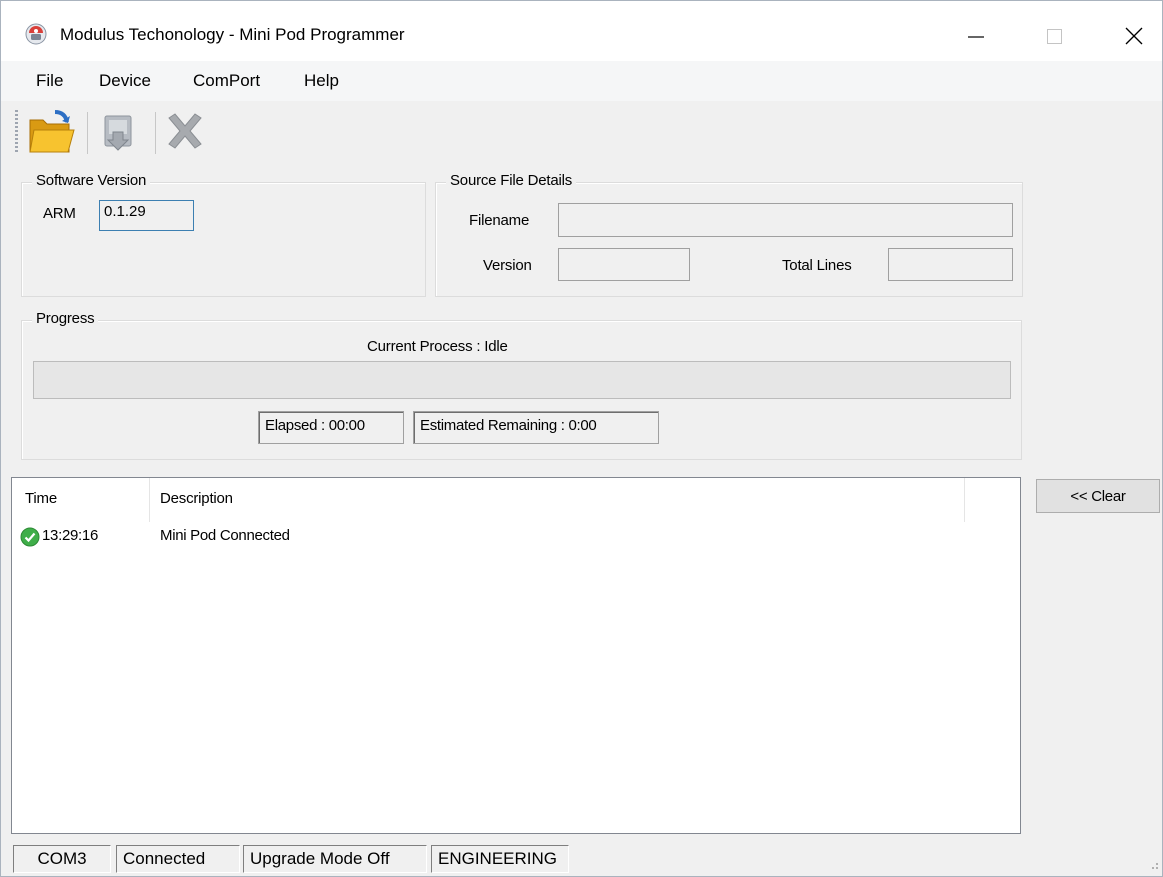  Describe the element at coordinates (522, 380) in the screenshot. I see `progress-bar` at that location.